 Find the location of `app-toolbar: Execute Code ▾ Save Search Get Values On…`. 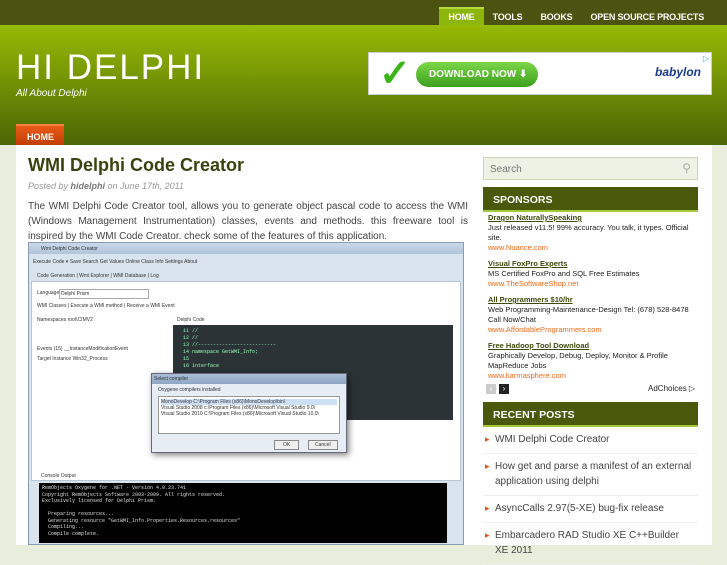

app-toolbar: Execute Code ▾ Save Search Get Values On… is located at coordinates (115, 262).